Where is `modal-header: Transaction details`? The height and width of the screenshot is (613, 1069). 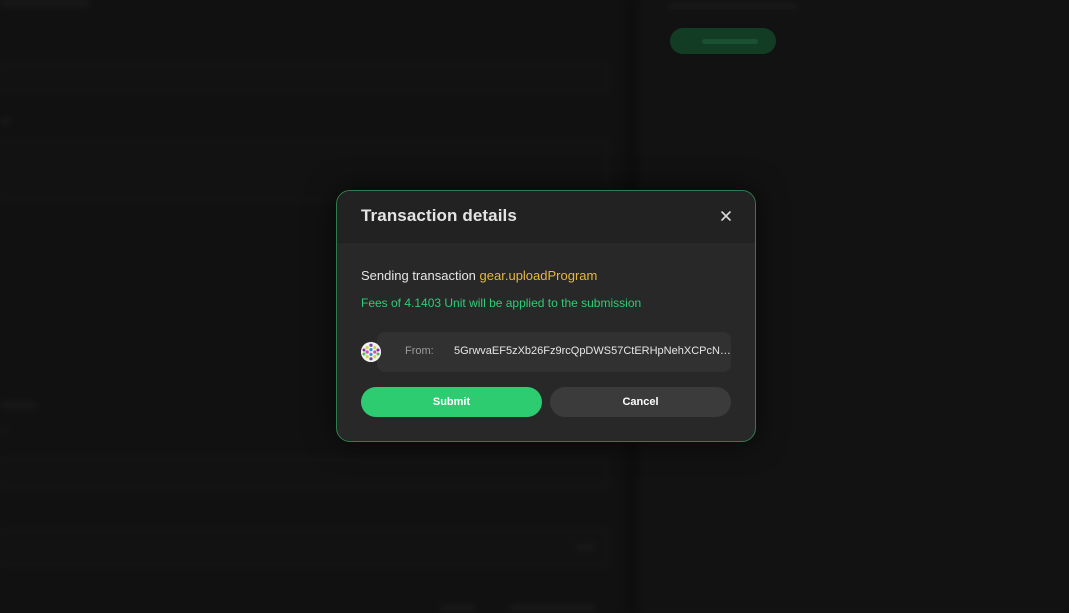
modal-header: Transaction details is located at coordinates (546, 217).